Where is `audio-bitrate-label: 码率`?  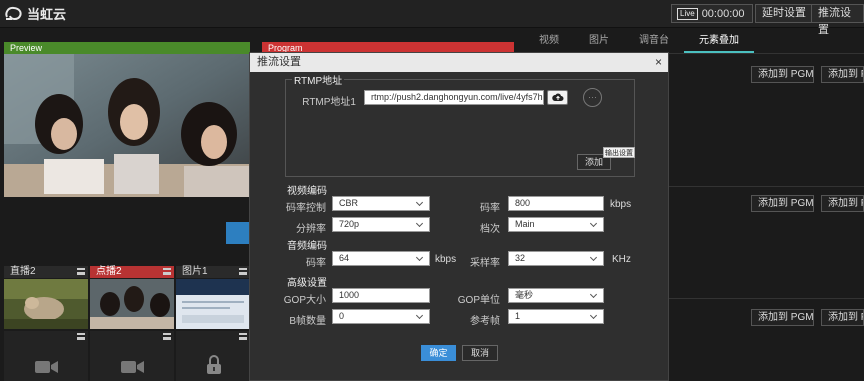
audio-bitrate-label: 码率 is located at coordinates (316, 263).